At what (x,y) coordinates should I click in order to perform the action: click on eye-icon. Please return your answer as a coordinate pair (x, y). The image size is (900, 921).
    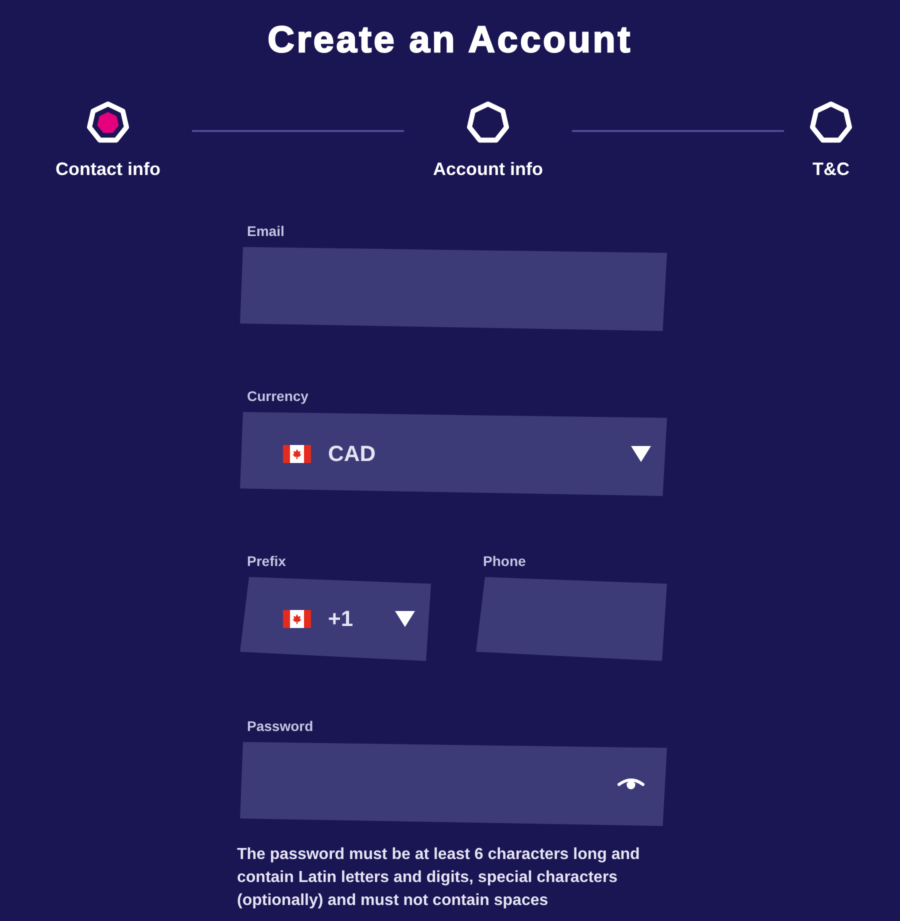
    Looking at the image, I should click on (631, 784).